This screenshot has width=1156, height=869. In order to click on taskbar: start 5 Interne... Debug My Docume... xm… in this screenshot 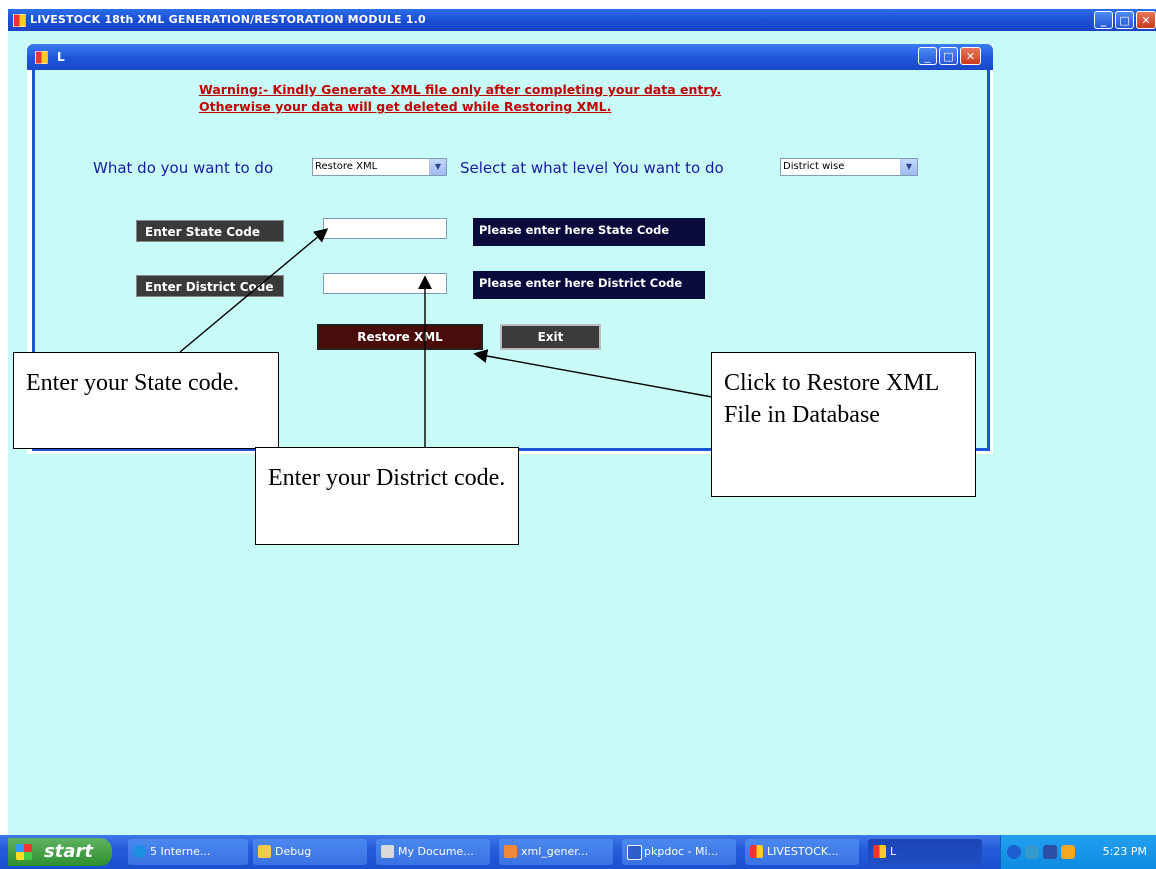, I will do `click(578, 852)`.